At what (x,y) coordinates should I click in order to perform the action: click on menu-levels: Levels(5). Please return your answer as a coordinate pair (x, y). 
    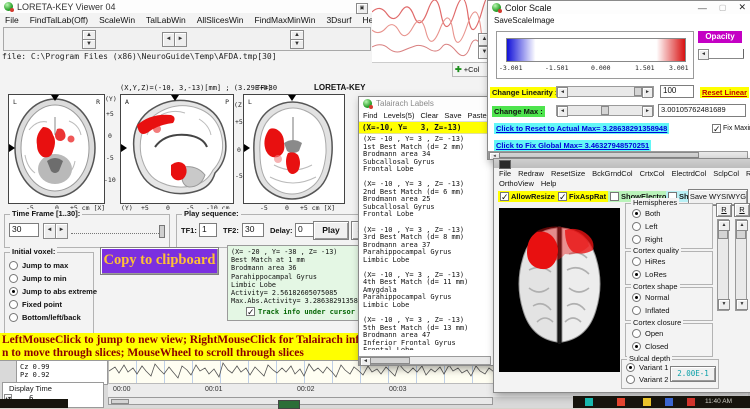
    Looking at the image, I should click on (399, 115).